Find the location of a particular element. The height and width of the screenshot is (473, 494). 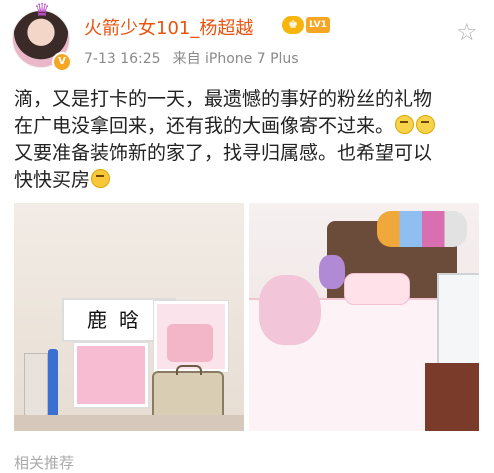

pink-gift-box is located at coordinates (111, 375).